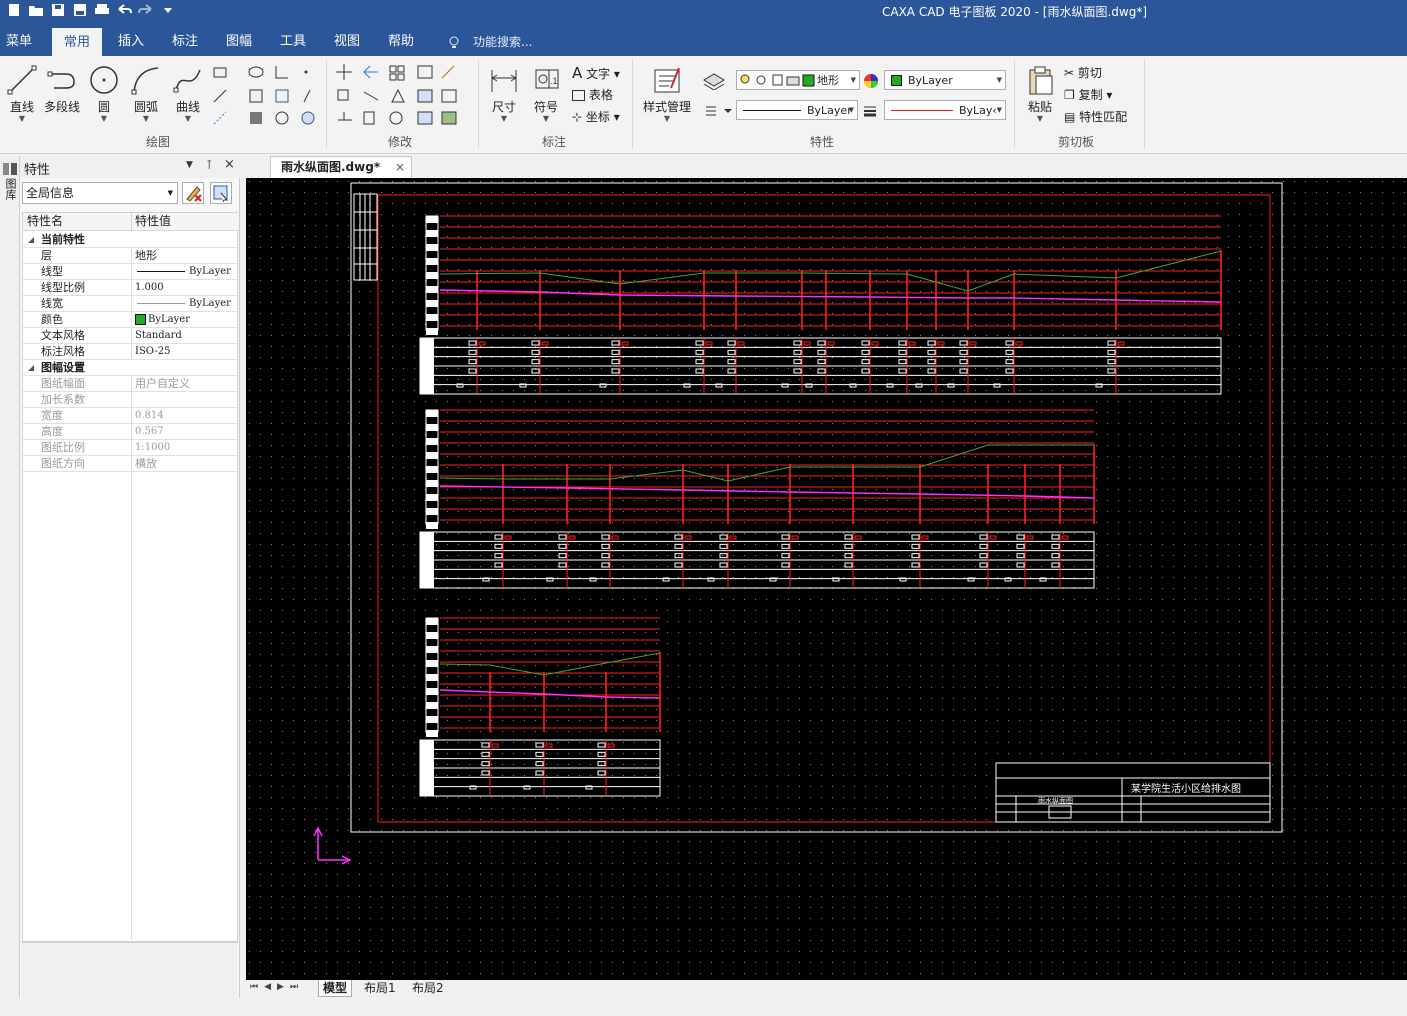 The height and width of the screenshot is (1016, 1407). I want to click on property-row-sheet-size: 图纸幅面 用户自定义, so click(131, 384).